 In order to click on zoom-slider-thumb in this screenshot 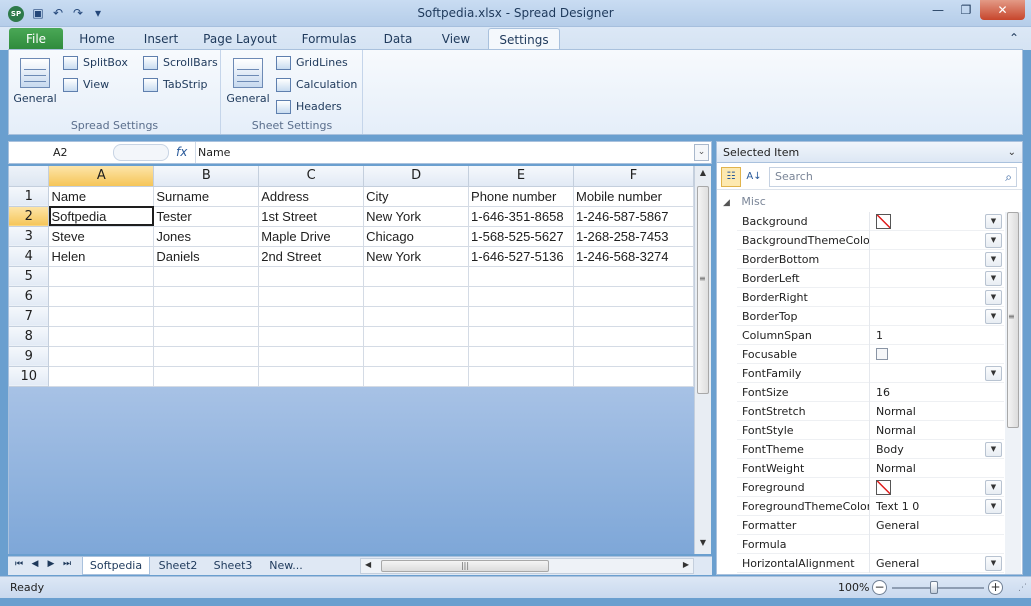, I will do `click(934, 587)`.